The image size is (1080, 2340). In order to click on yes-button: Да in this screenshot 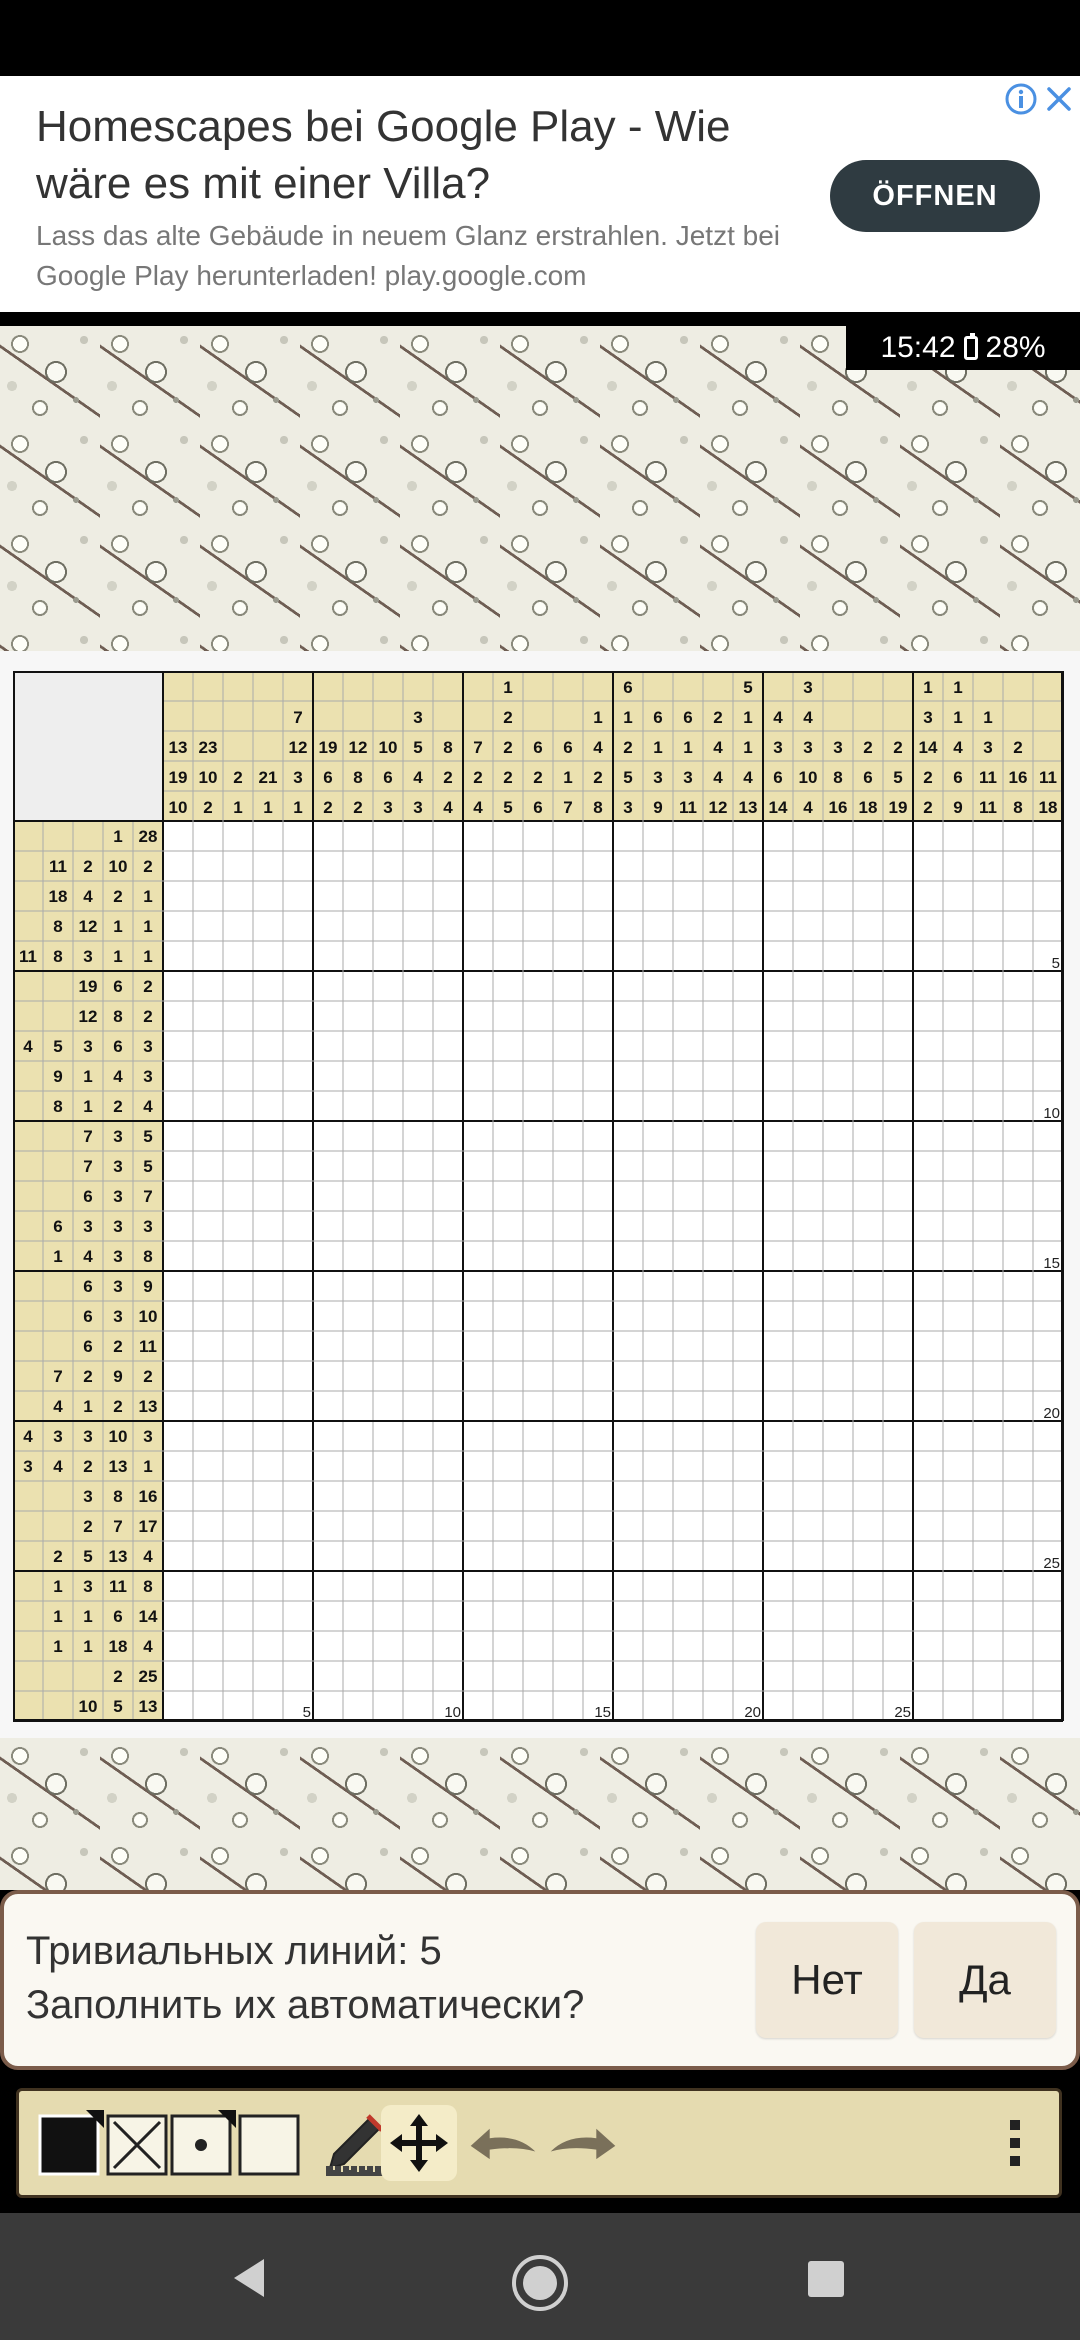, I will do `click(985, 1980)`.